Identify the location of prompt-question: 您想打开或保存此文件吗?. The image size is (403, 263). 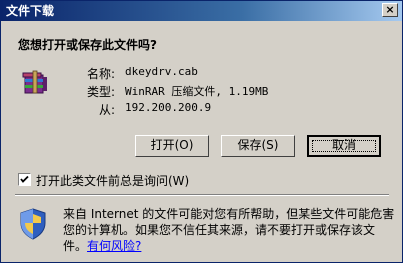
(87, 45).